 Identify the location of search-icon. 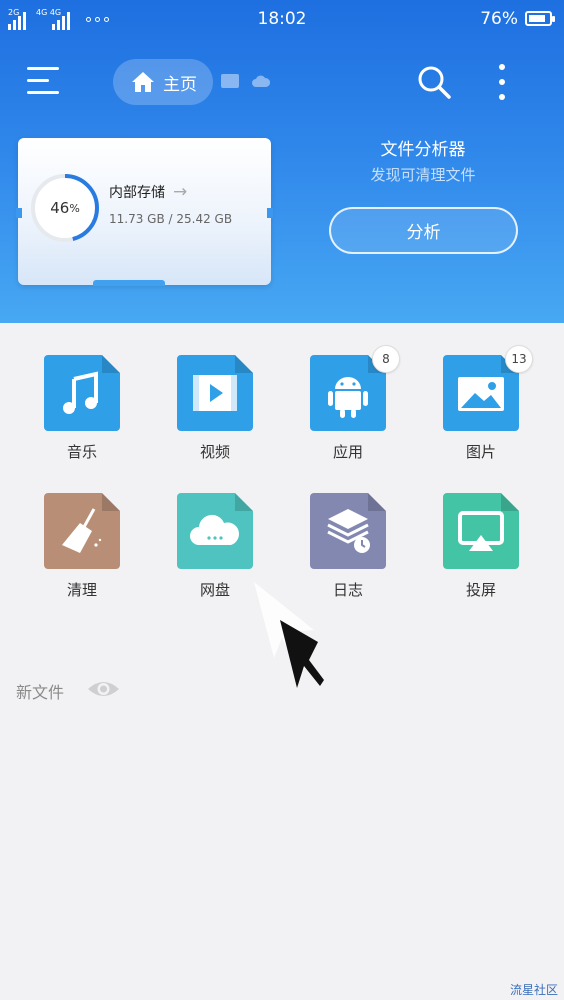
(434, 82).